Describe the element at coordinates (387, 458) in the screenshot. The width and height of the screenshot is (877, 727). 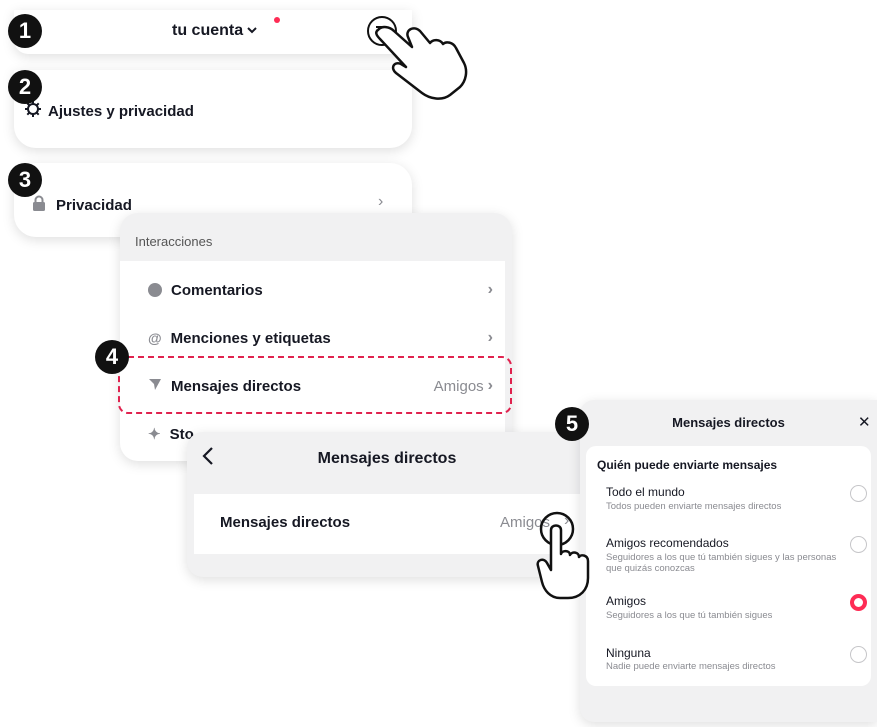
I see `screen-title: Mensajes directos` at that location.